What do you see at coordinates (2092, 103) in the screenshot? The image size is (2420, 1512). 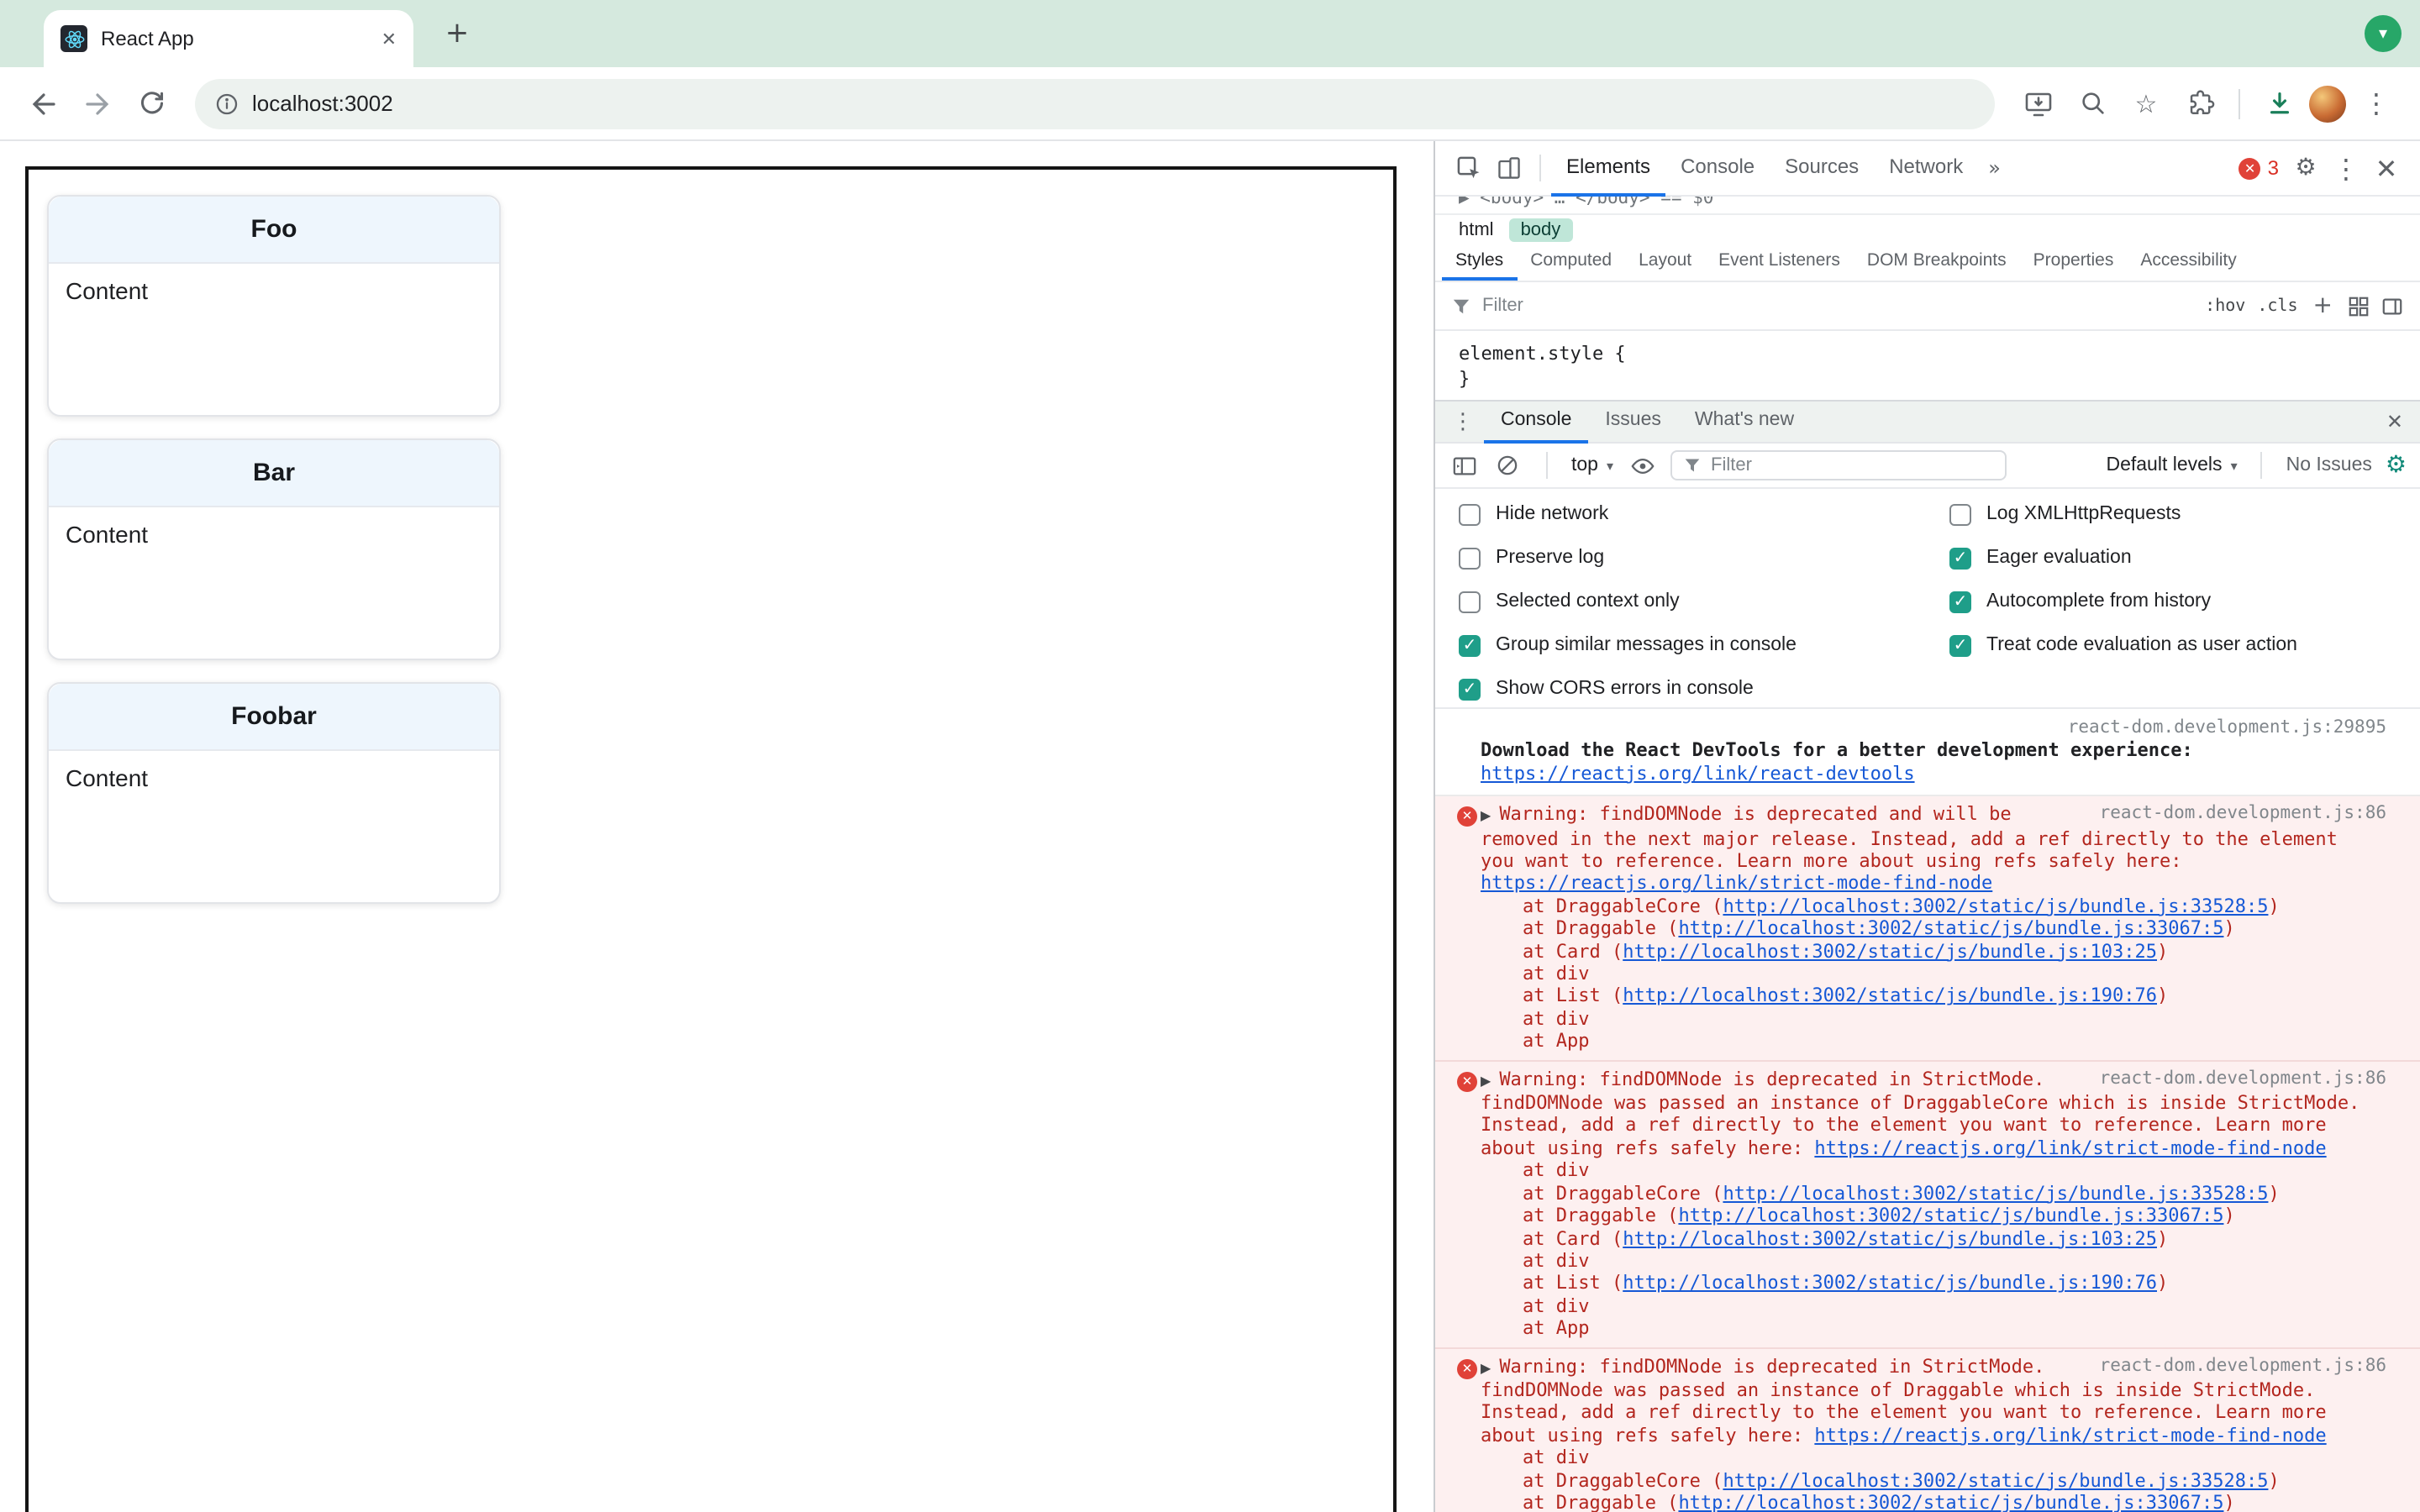 I see `zoom-icon` at bounding box center [2092, 103].